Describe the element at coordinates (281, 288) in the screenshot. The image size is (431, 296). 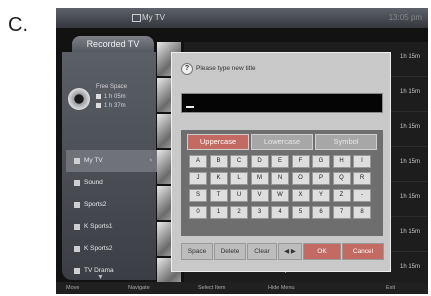
I see `footer-hide-menu: Hide Menu` at that location.